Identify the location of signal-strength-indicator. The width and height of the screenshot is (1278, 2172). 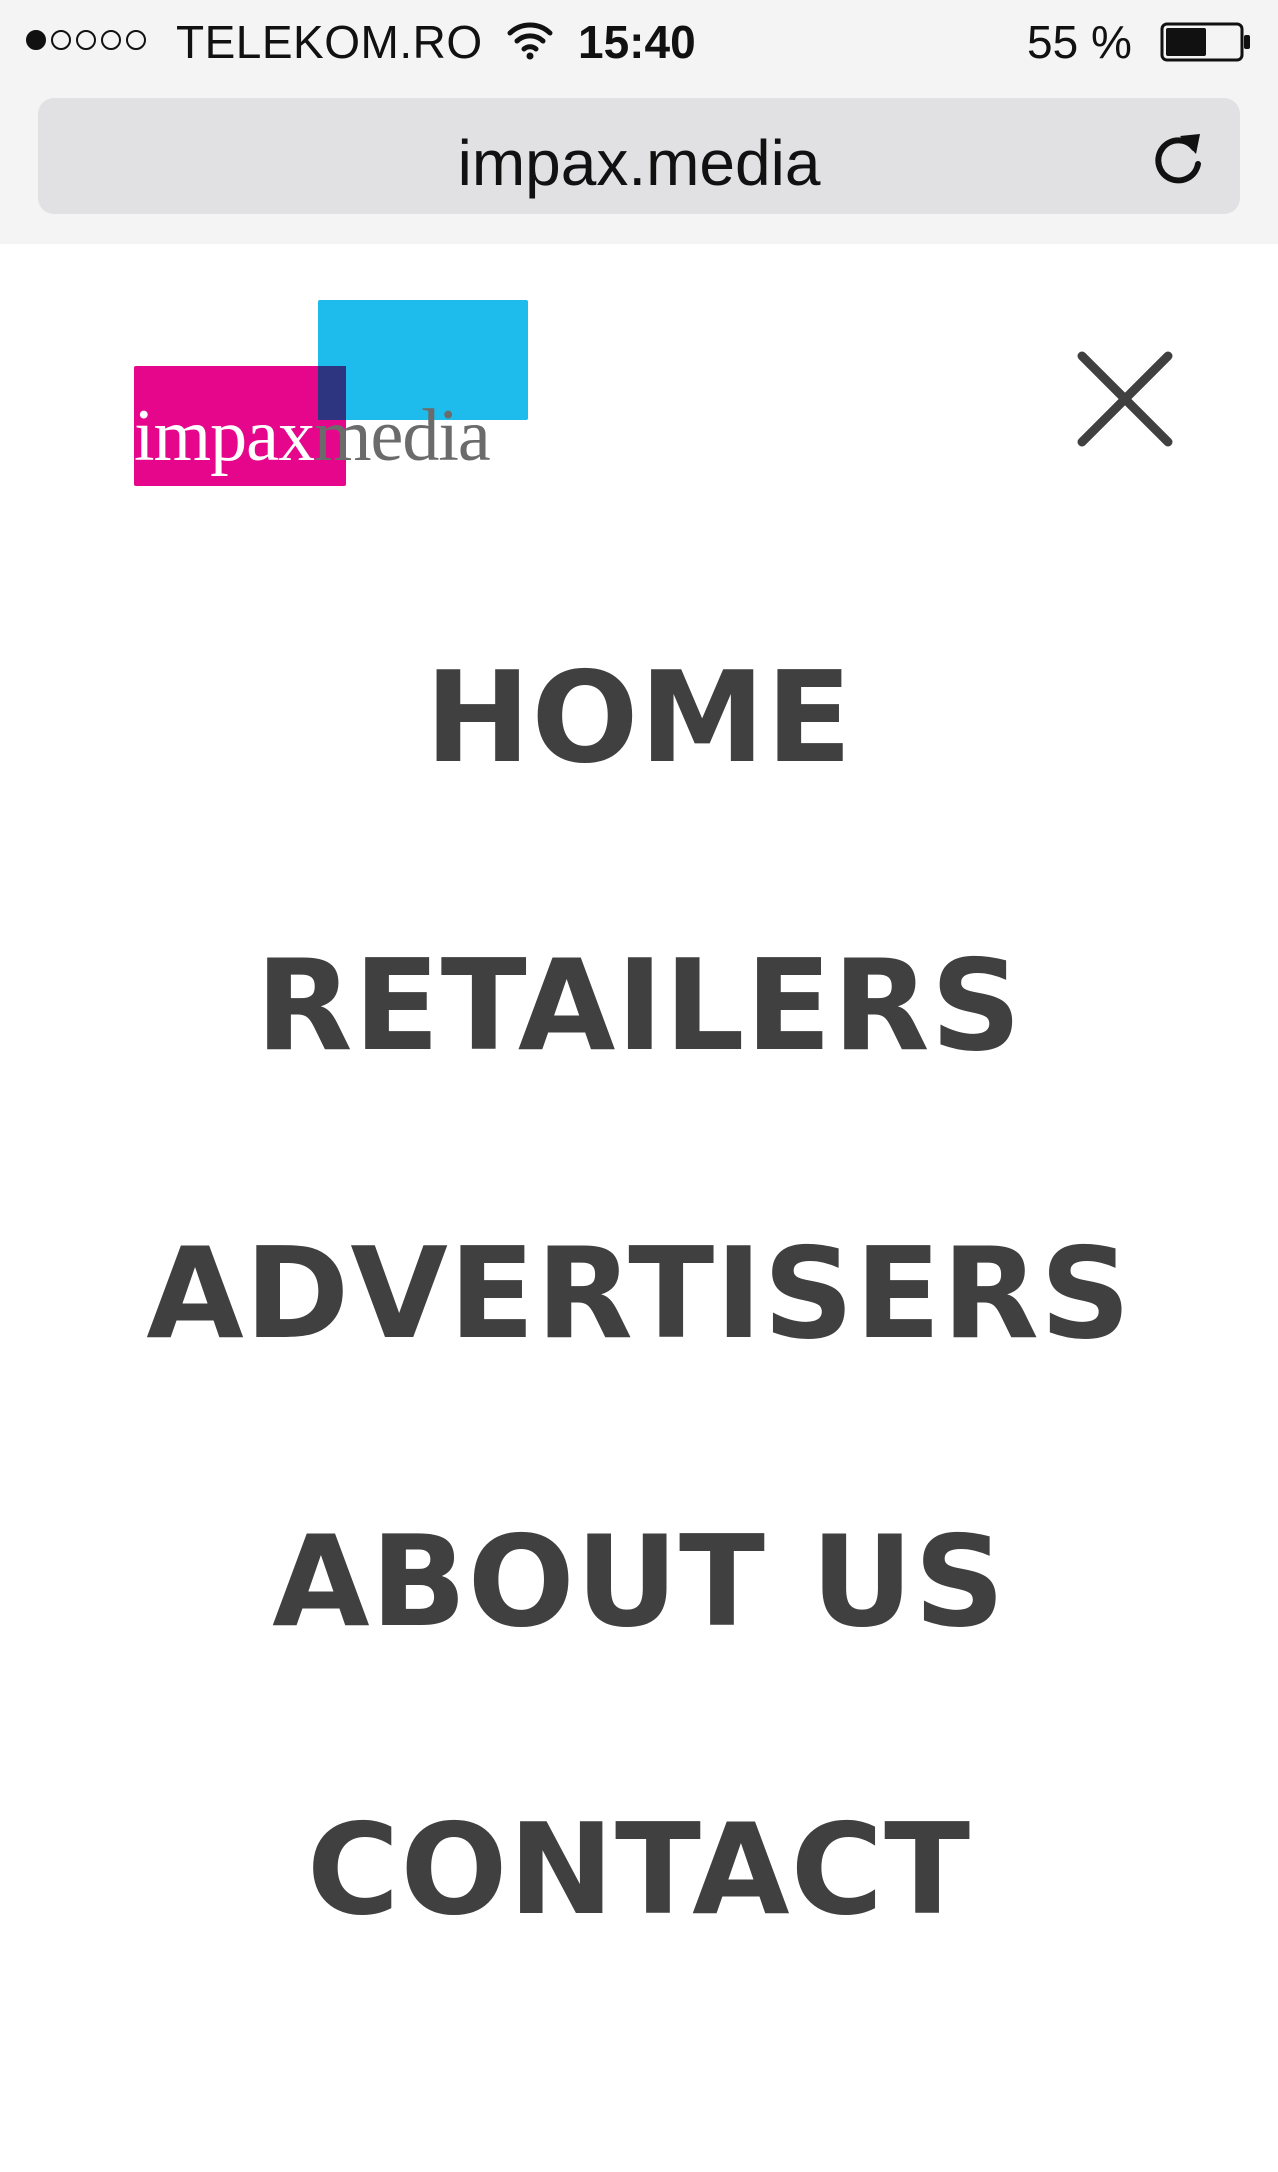
(86, 40).